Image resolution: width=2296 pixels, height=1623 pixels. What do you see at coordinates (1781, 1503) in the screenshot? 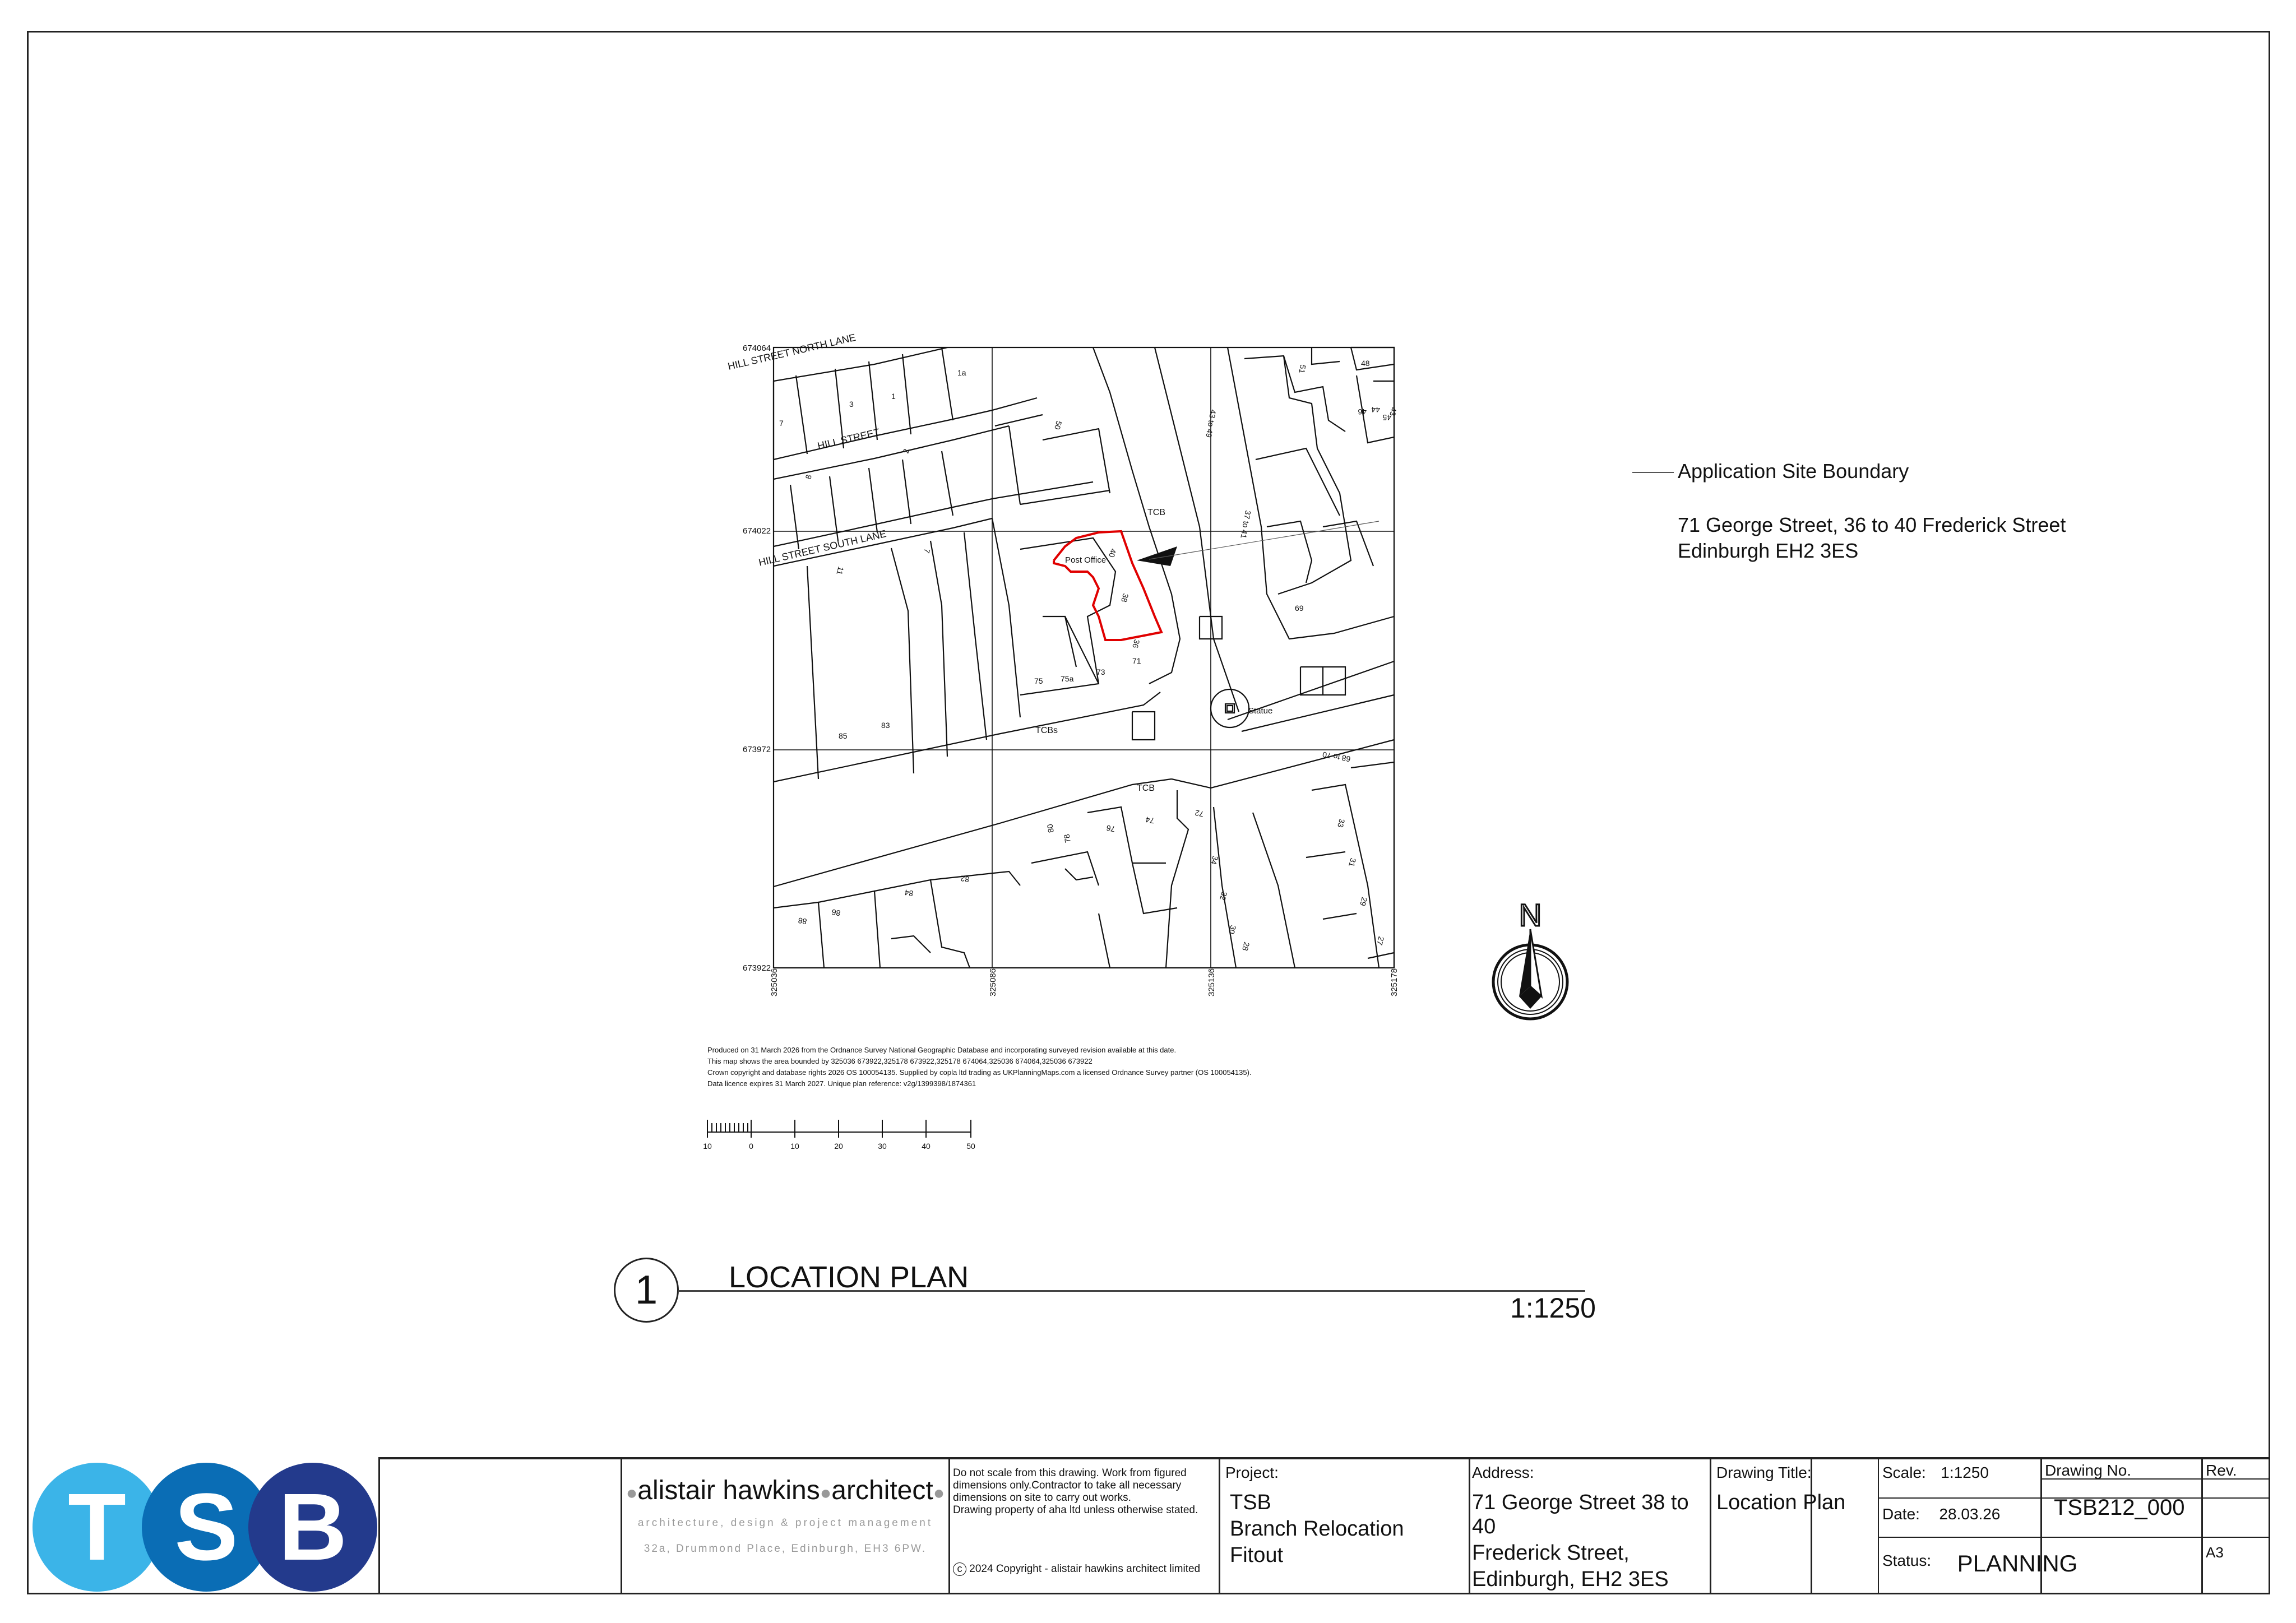
I see `drawing-title-value: Location Plan` at bounding box center [1781, 1503].